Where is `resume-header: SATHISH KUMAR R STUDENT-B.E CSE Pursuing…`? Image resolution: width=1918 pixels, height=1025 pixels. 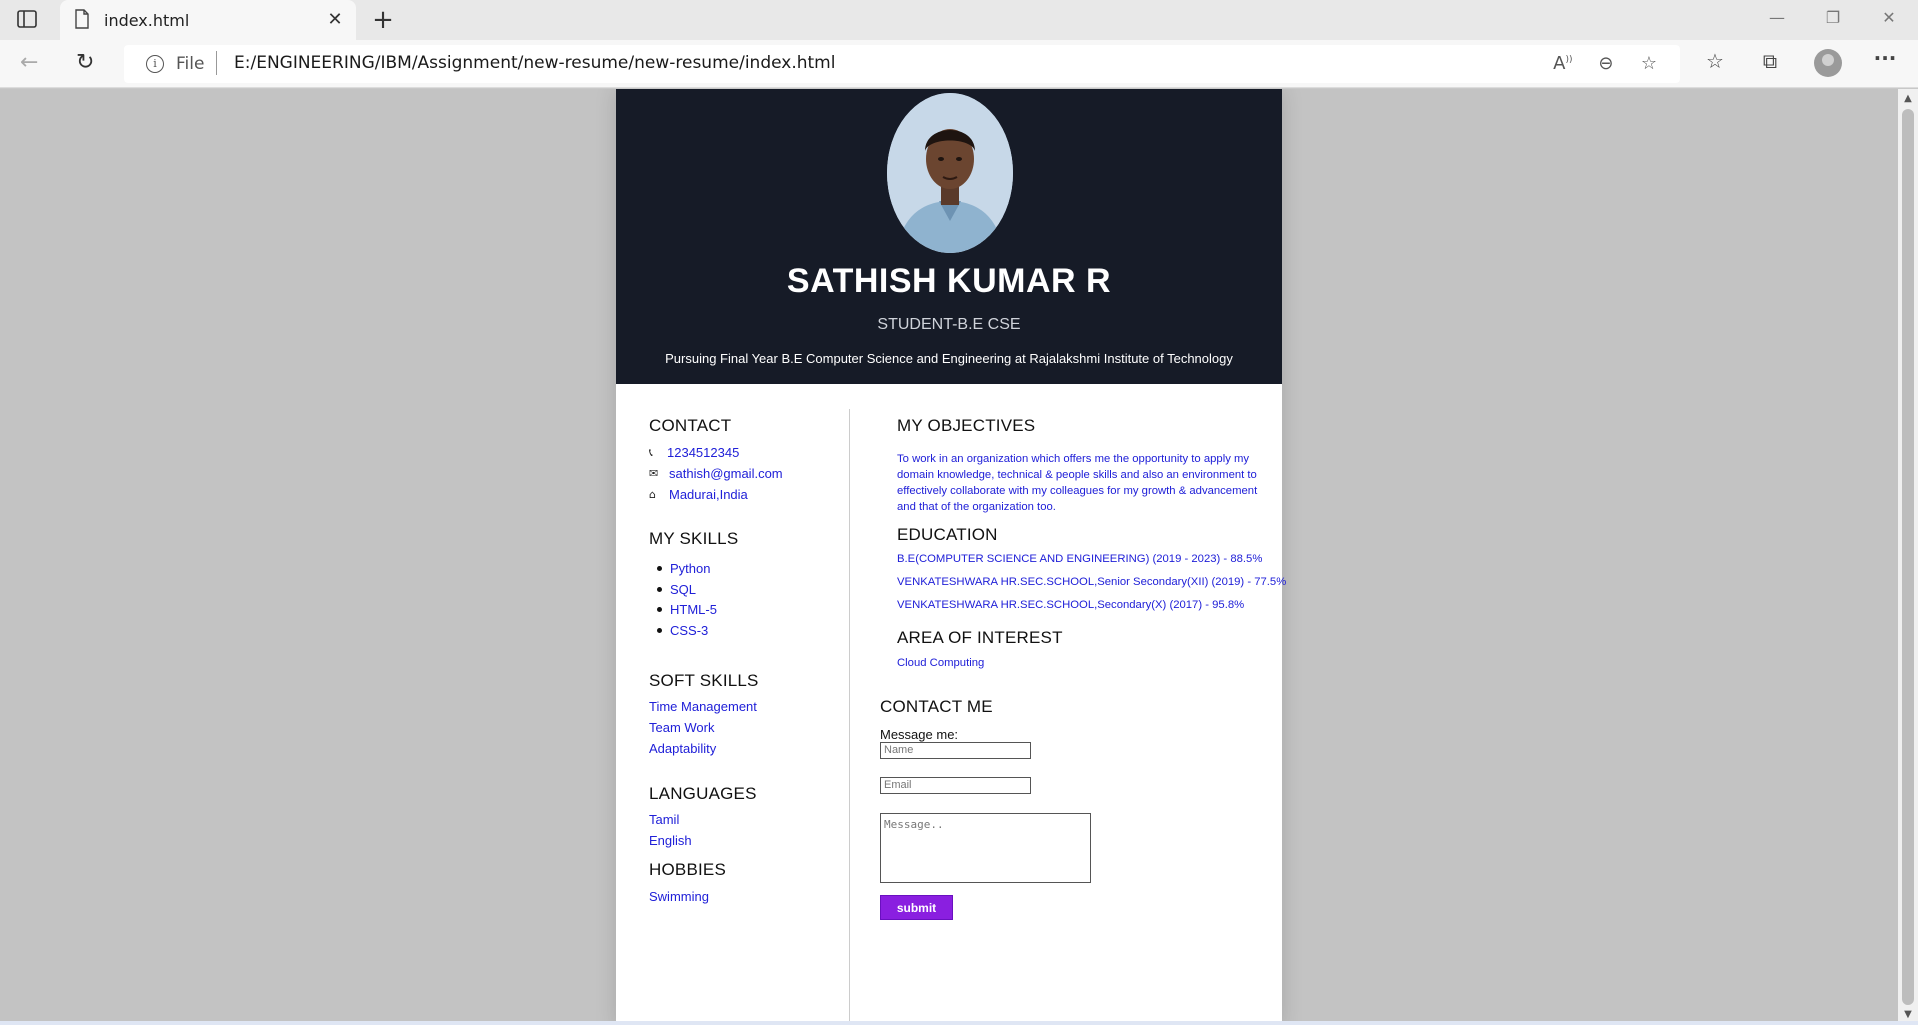
resume-header: SATHISH KUMAR R STUDENT-B.E CSE Pursuing… is located at coordinates (949, 236).